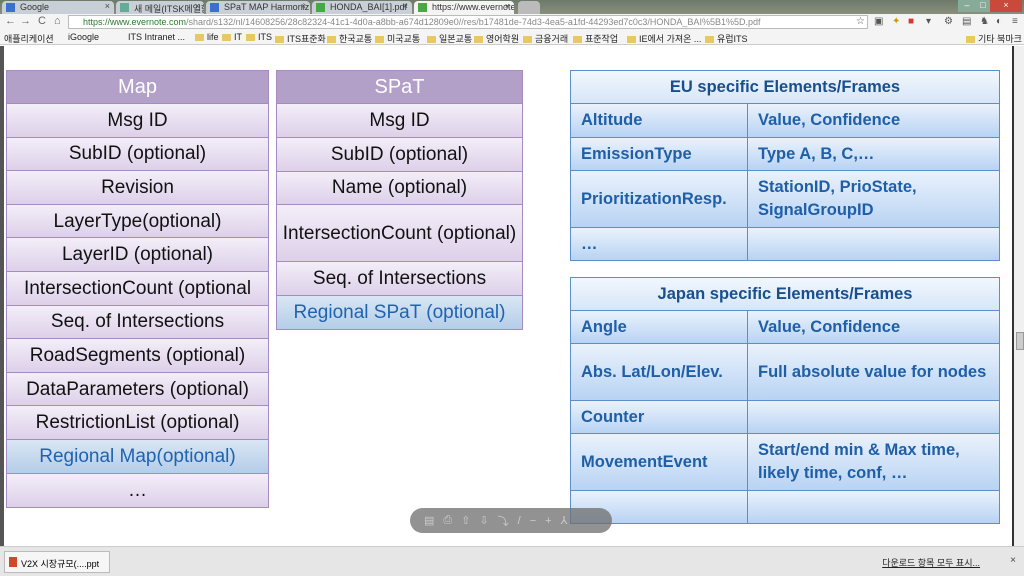  I want to click on japan_table-row-name: MovementEvent, so click(659, 462).